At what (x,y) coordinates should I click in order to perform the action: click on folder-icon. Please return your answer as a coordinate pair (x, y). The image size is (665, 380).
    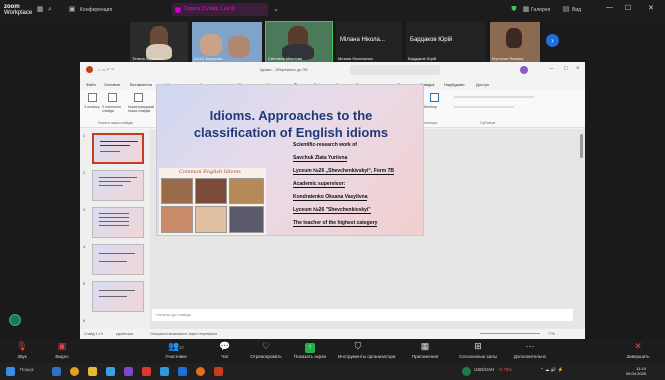
    Looking at the image, I should click on (92, 371).